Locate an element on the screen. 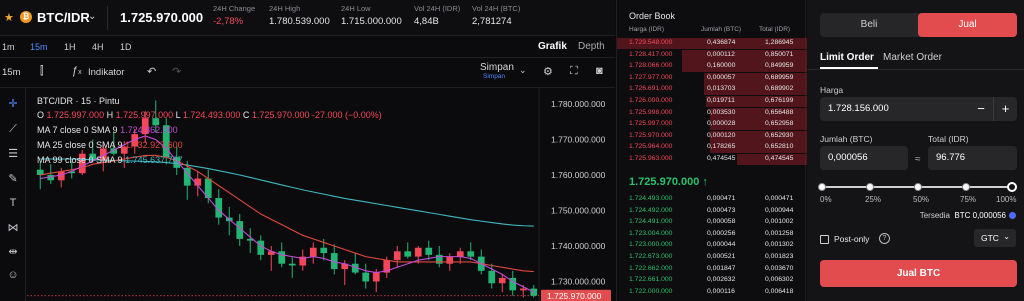  undo-icon: ↶ is located at coordinates (151, 71).